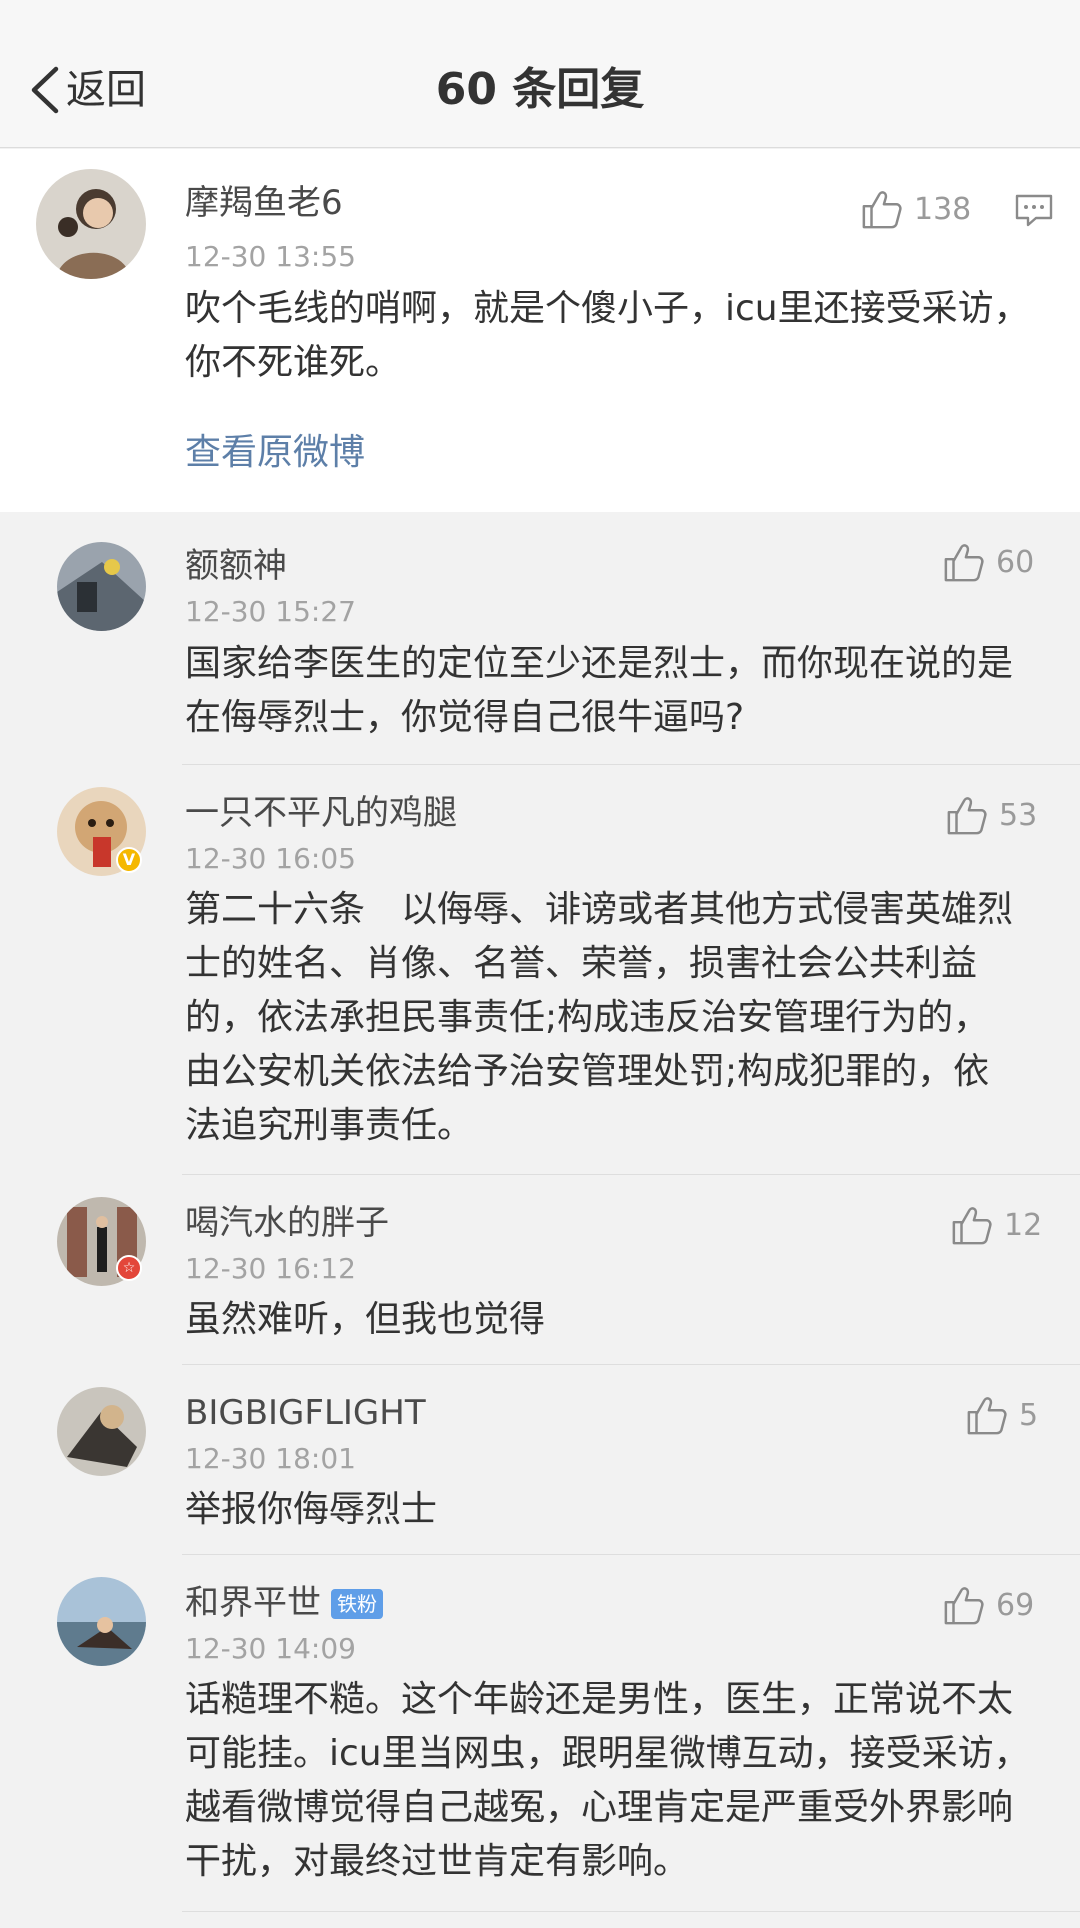 This screenshot has width=1080, height=1928. I want to click on username: 一只不平凡的鸡腿, so click(321, 813).